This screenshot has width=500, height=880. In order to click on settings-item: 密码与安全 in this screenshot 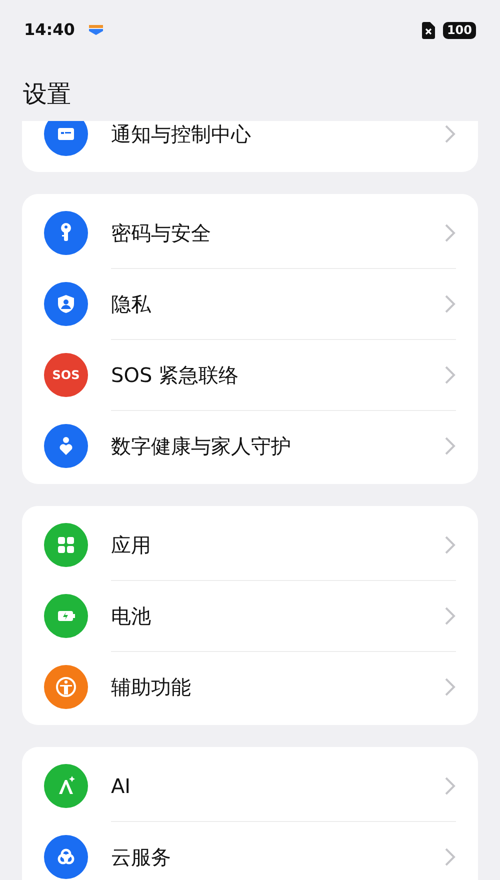, I will do `click(250, 232)`.